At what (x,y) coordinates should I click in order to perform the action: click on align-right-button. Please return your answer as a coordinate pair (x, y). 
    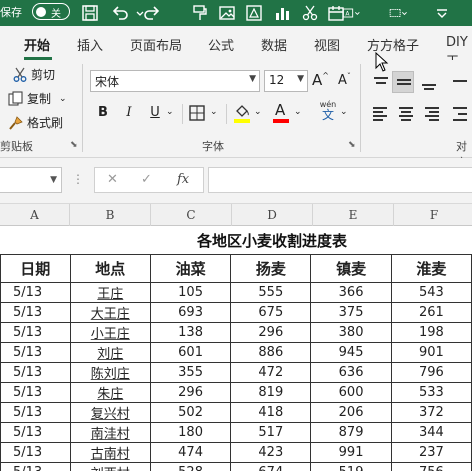
    Looking at the image, I should click on (433, 113).